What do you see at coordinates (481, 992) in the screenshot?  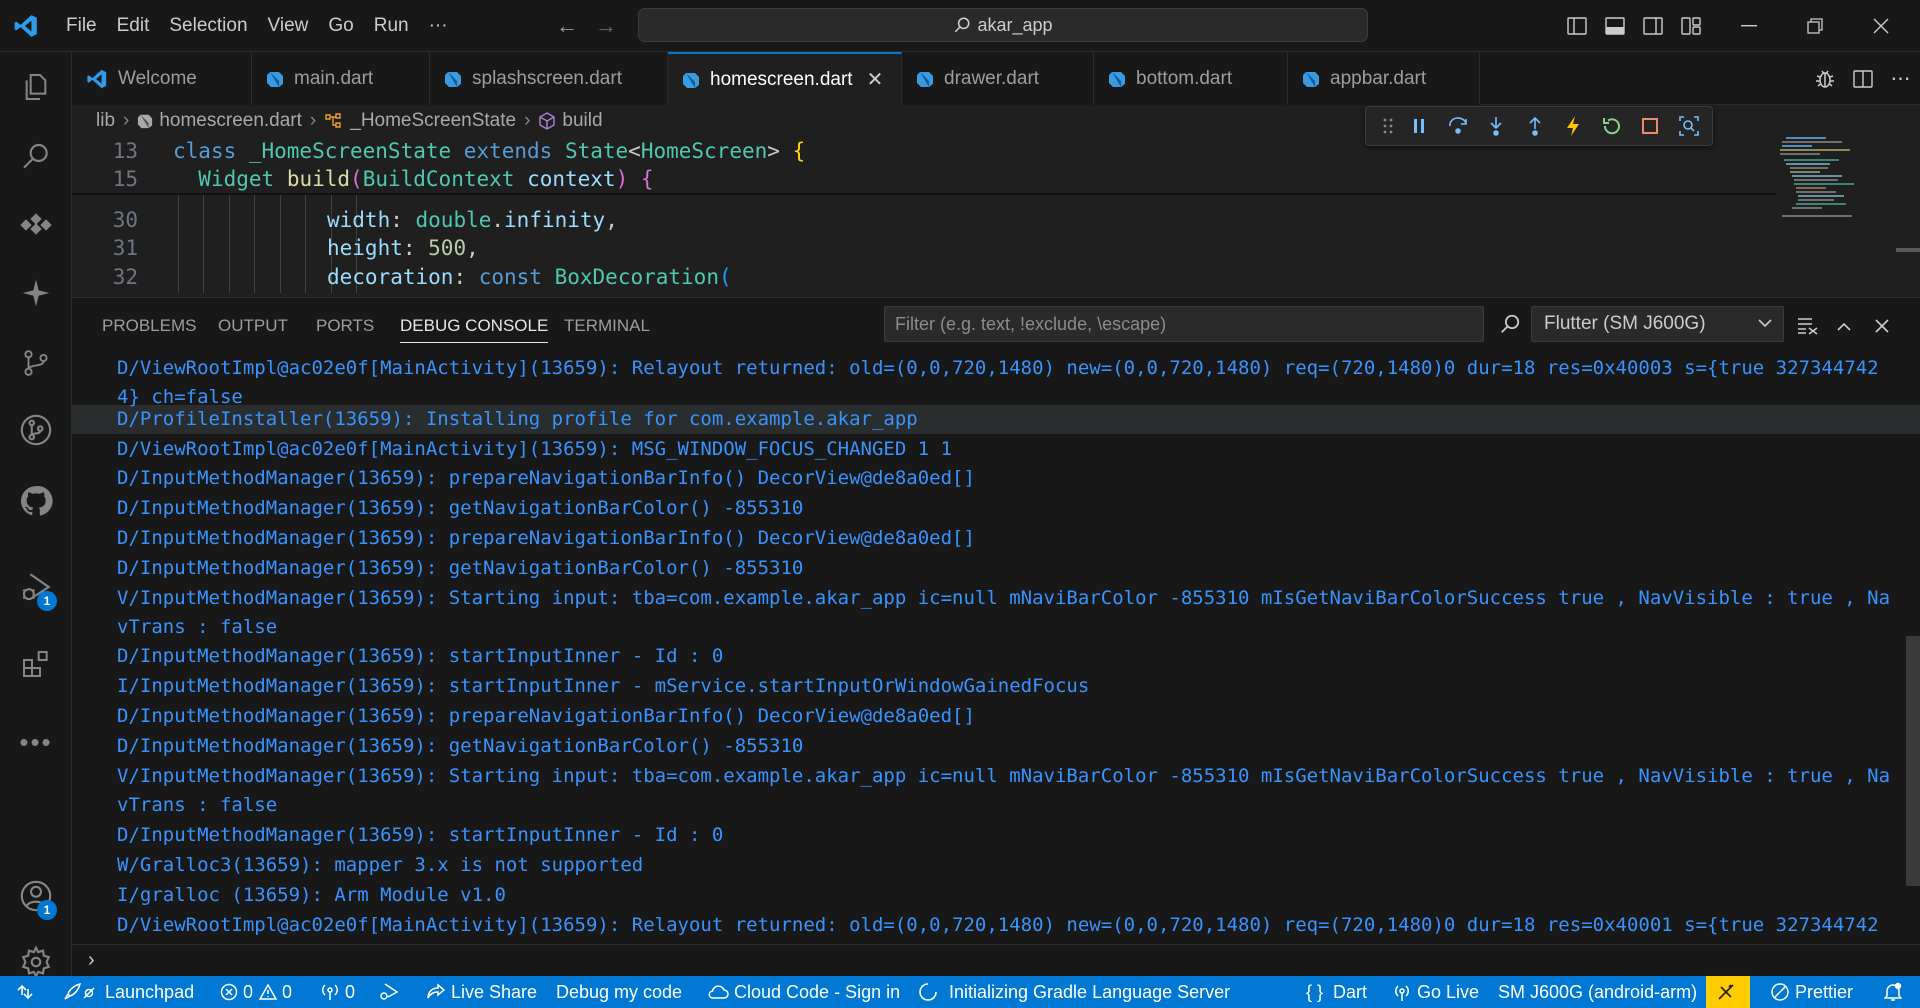 I see `live-share-button: Live Share` at bounding box center [481, 992].